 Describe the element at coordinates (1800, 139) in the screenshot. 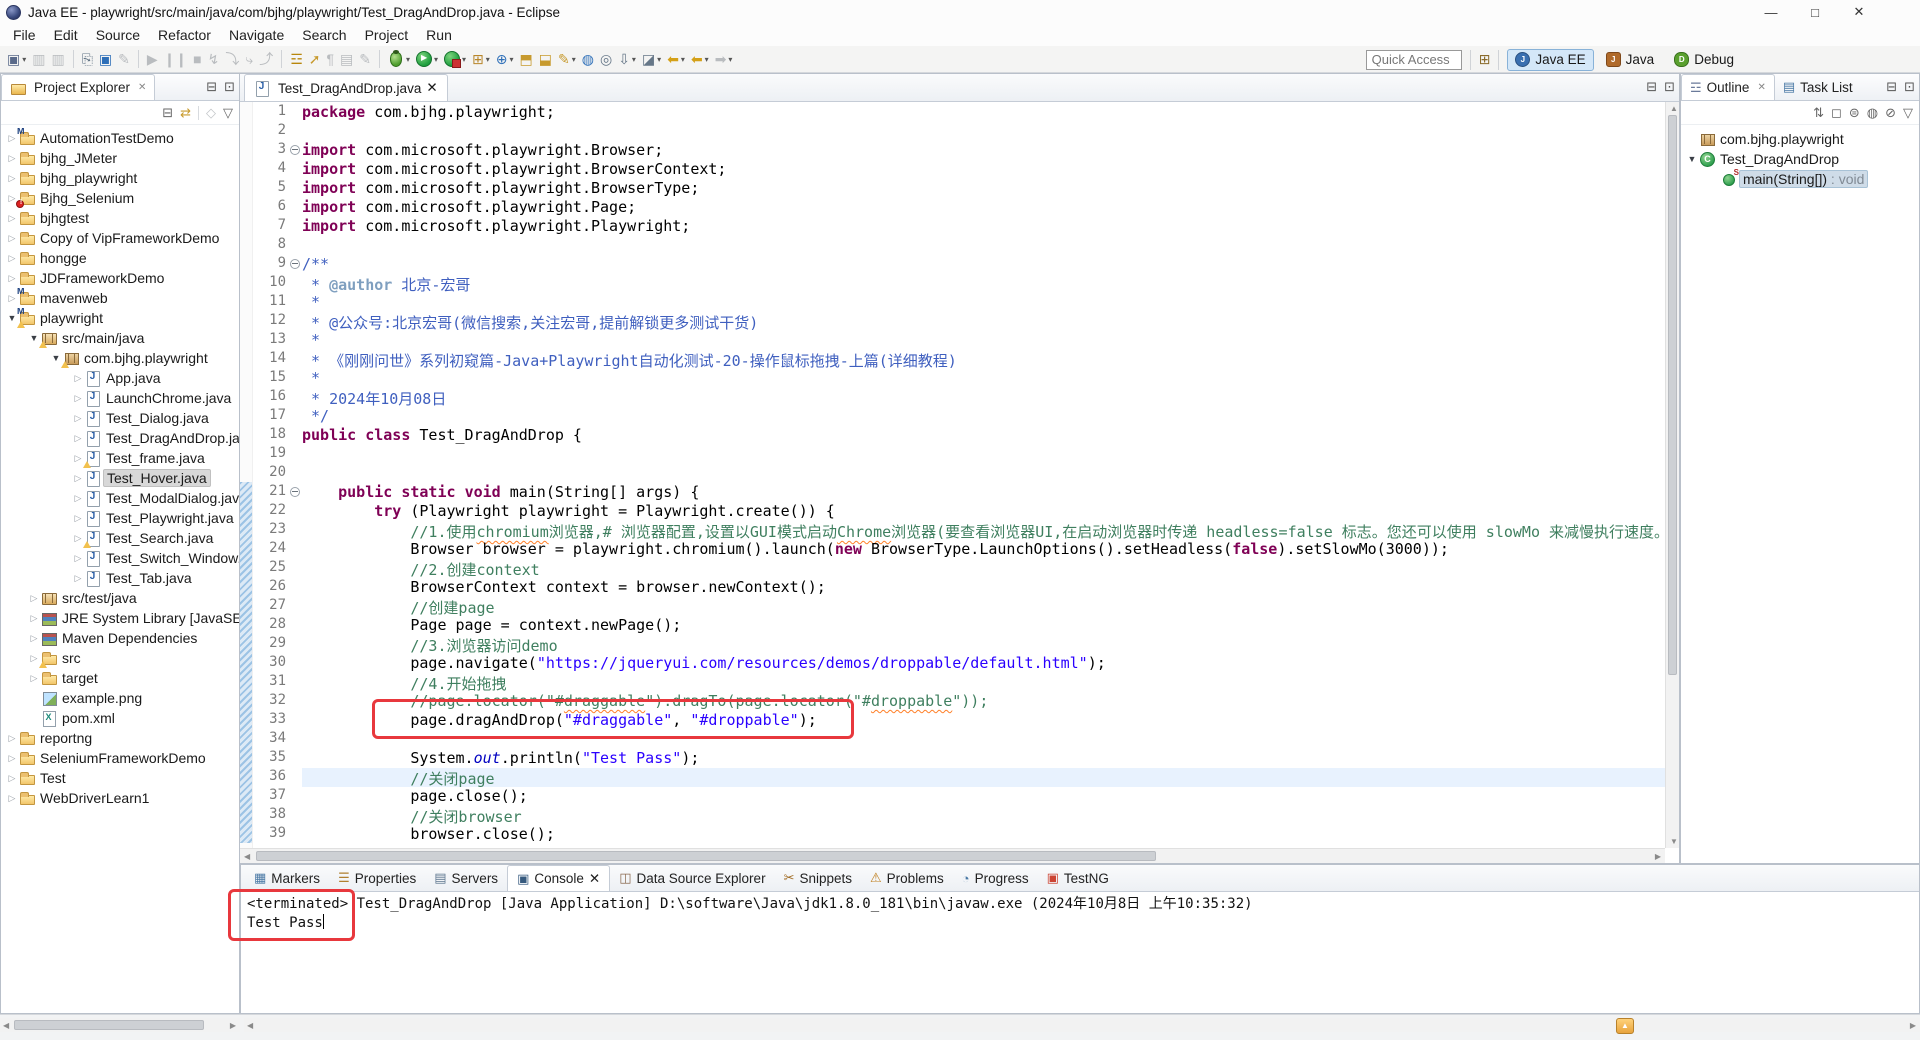

I see `tree-item-com-bjhg-playwright: com.bjhg.playwright` at that location.